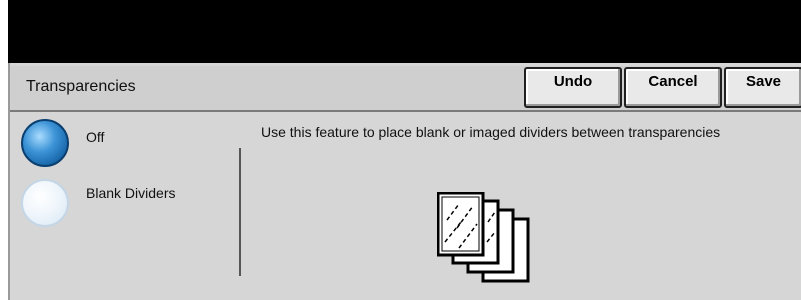 This screenshot has width=801, height=300. Describe the element at coordinates (95, 137) in the screenshot. I see `option-label-off: Off` at that location.